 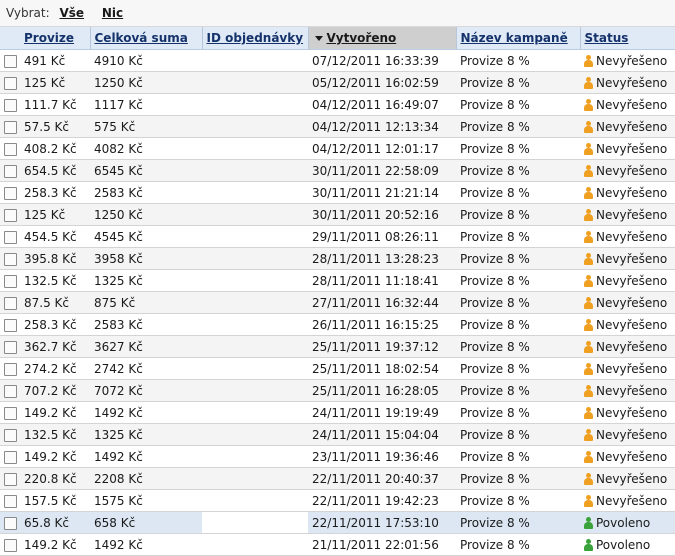 What do you see at coordinates (382, 104) in the screenshot?
I see `created-cell: 04/12/2011 16:49:07` at bounding box center [382, 104].